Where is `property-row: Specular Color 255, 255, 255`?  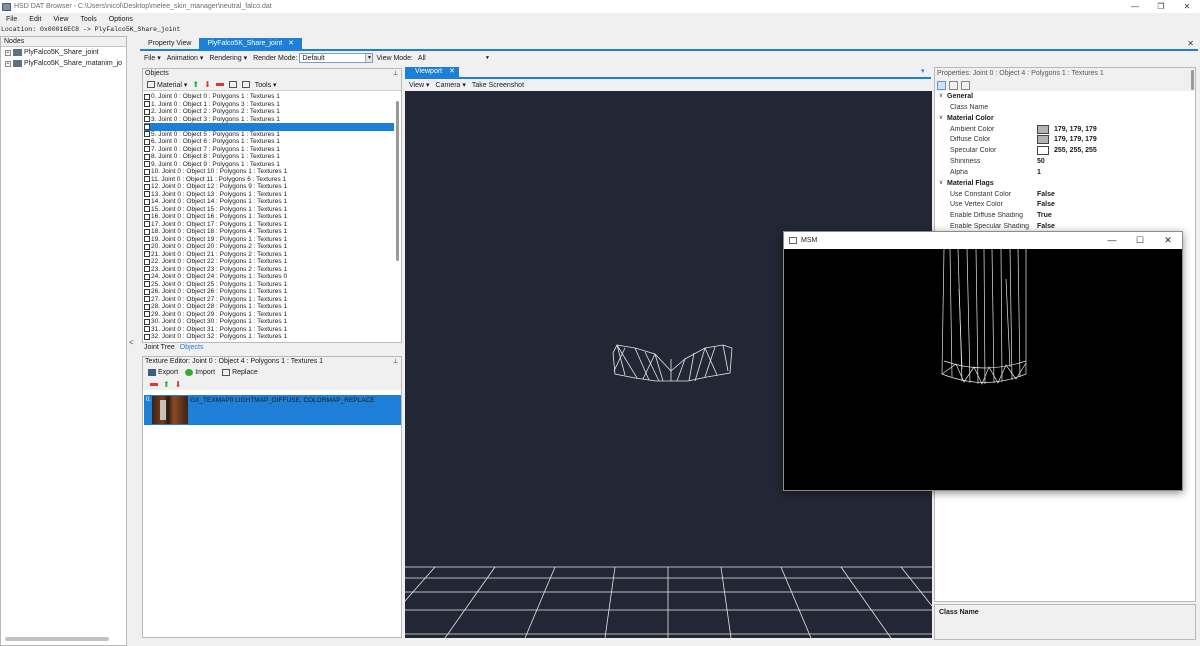 property-row: Specular Color 255, 255, 255 is located at coordinates (1065, 150).